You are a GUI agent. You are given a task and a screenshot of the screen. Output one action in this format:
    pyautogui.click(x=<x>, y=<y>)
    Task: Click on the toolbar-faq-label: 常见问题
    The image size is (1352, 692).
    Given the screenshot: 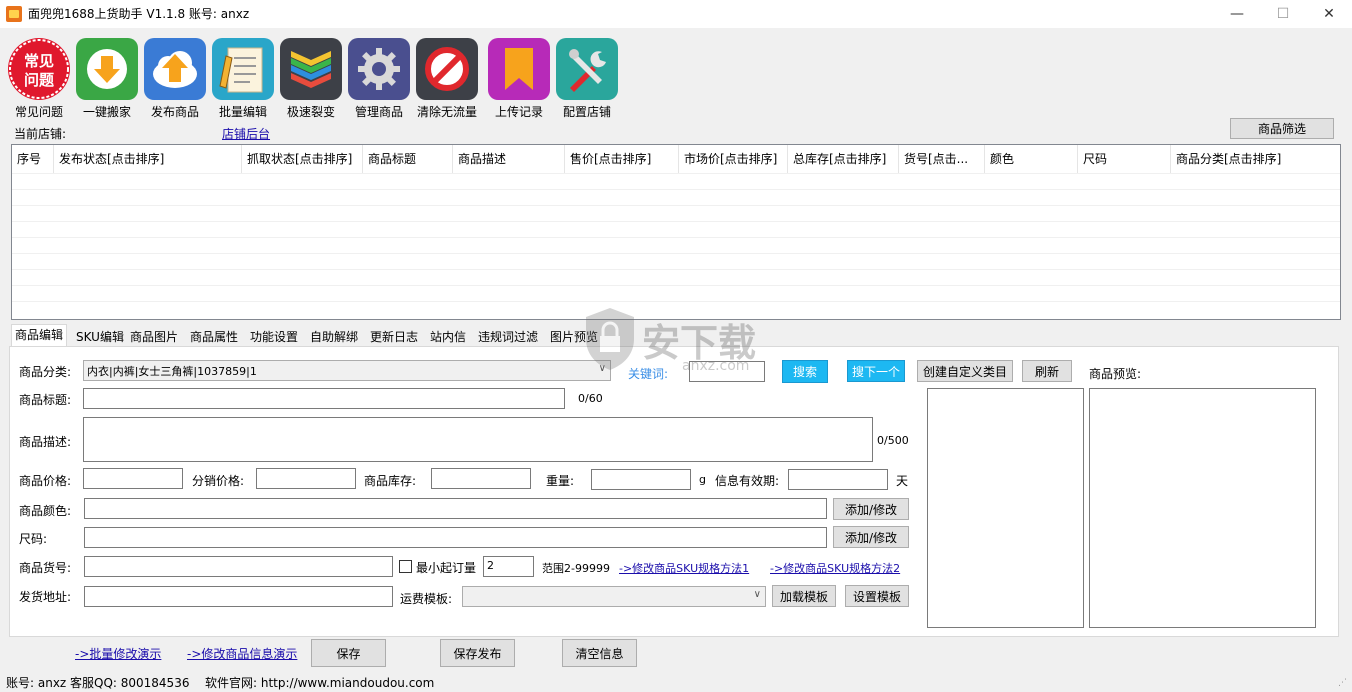 What is the action you would take?
    pyautogui.click(x=38, y=112)
    